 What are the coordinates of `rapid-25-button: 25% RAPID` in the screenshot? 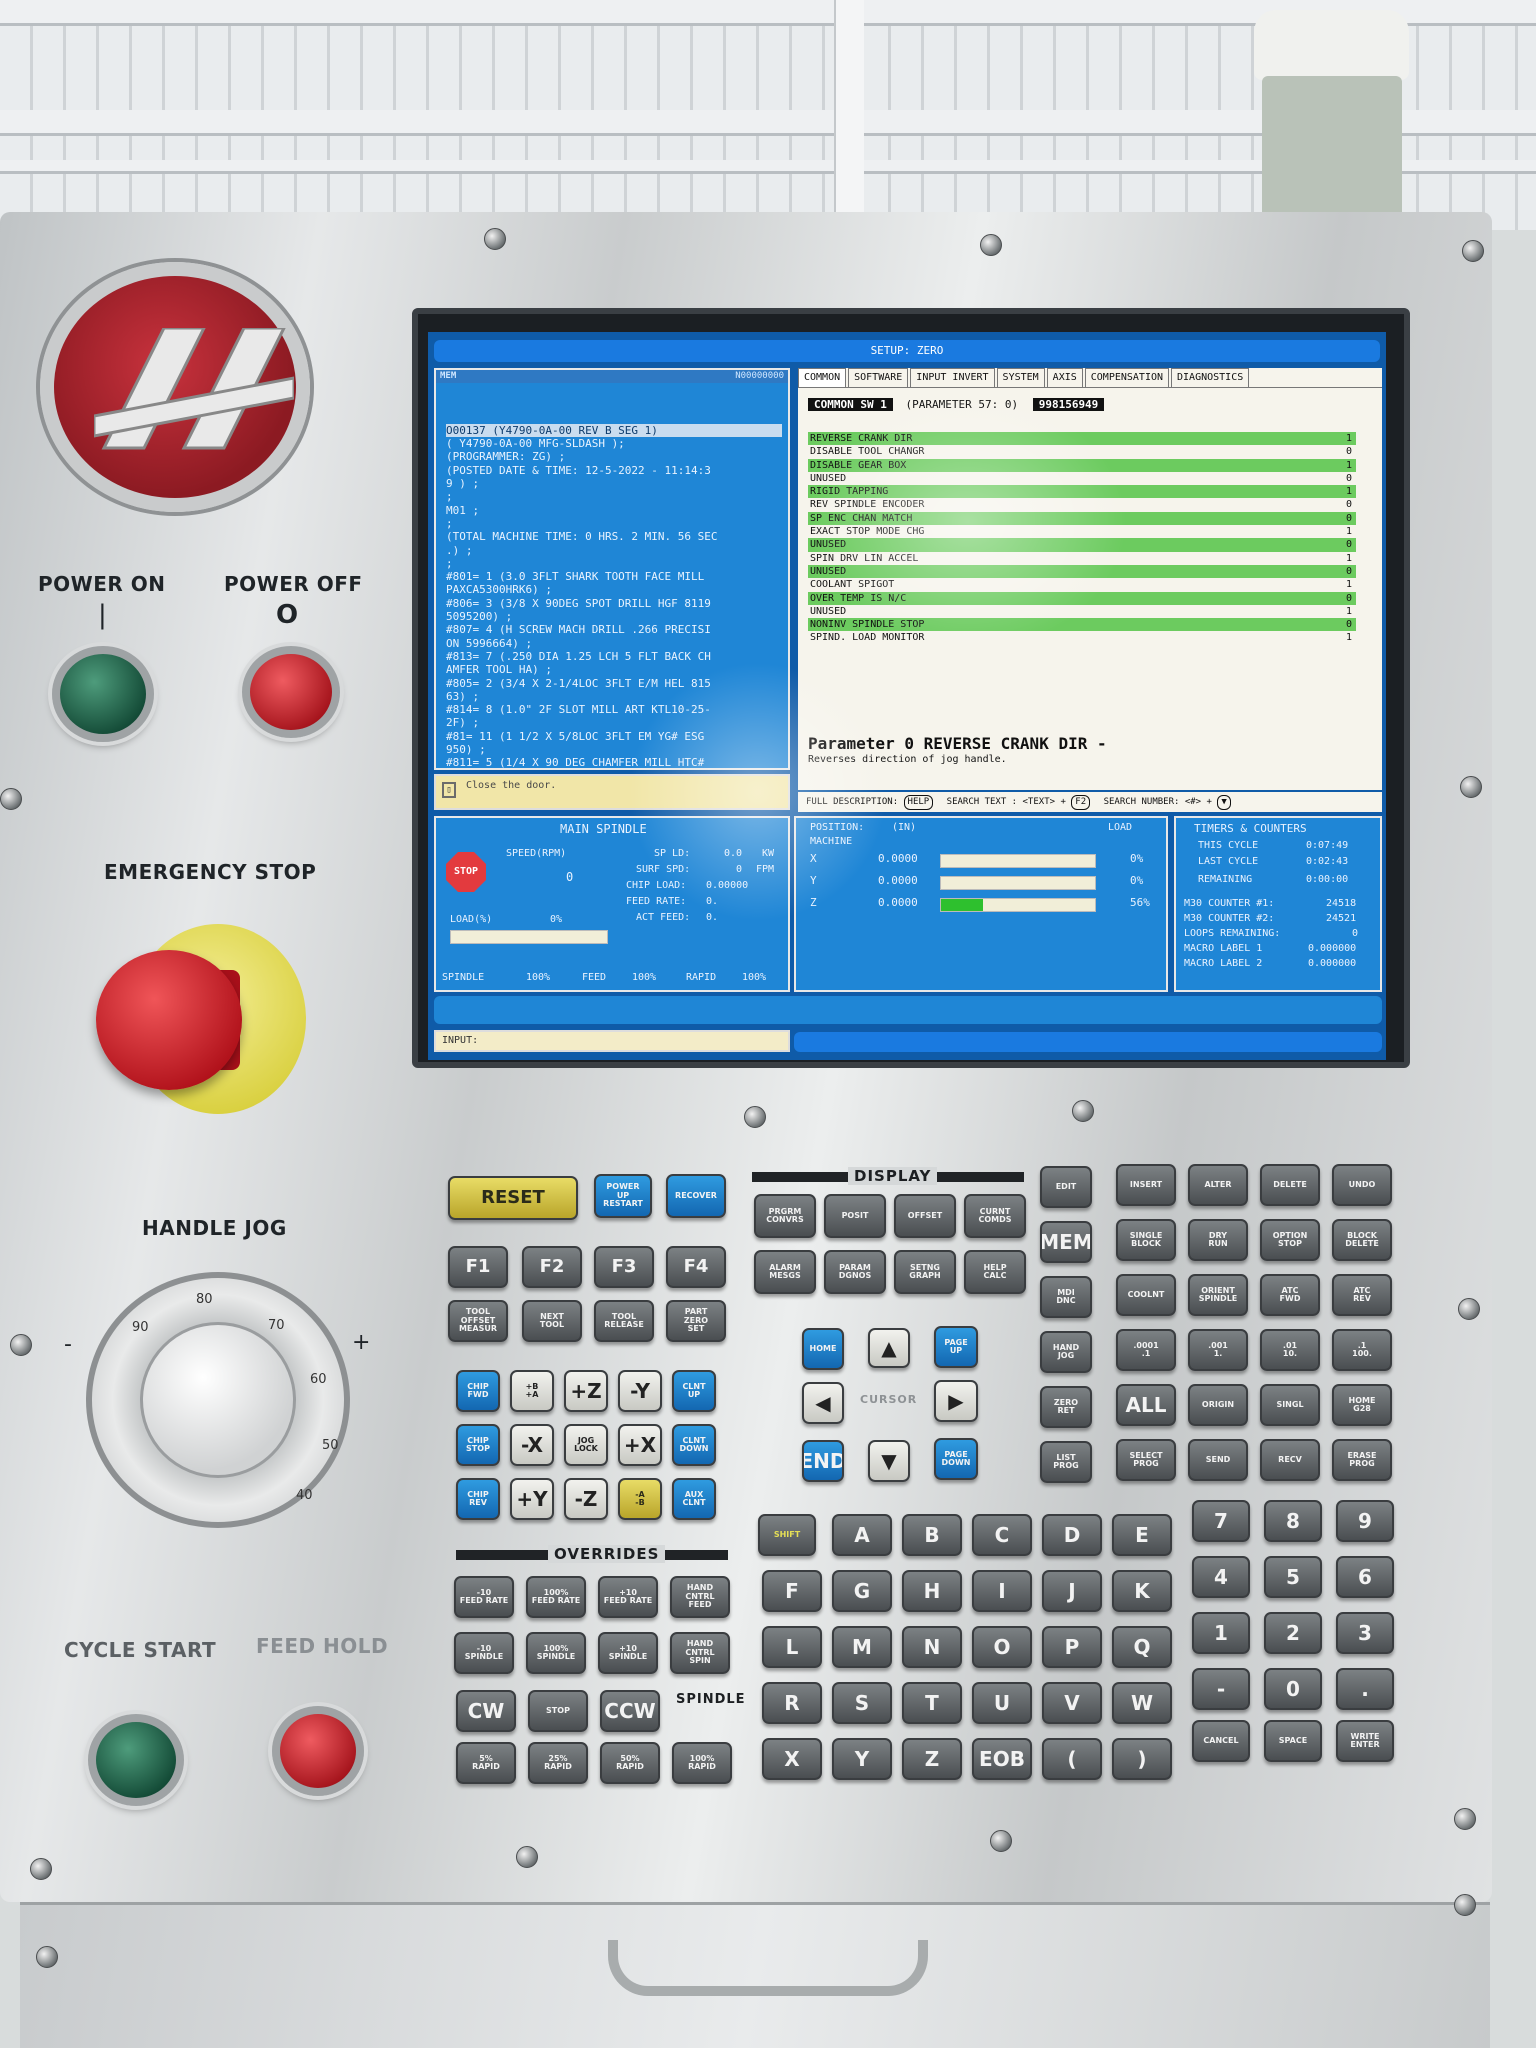 It's located at (558, 1763).